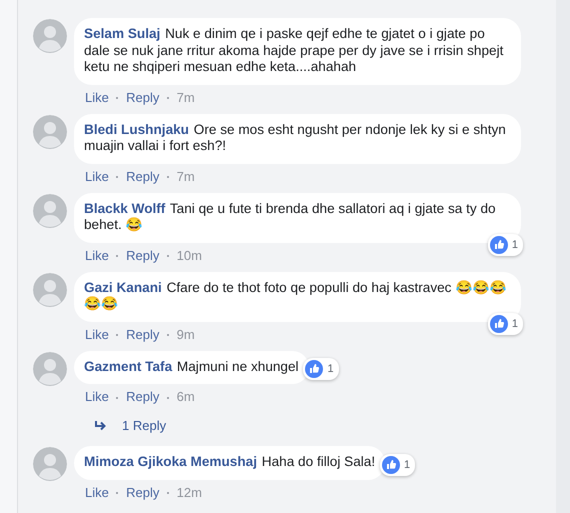 The width and height of the screenshot is (570, 513). What do you see at coordinates (122, 33) in the screenshot?
I see `author-link: Selam Sulaj` at bounding box center [122, 33].